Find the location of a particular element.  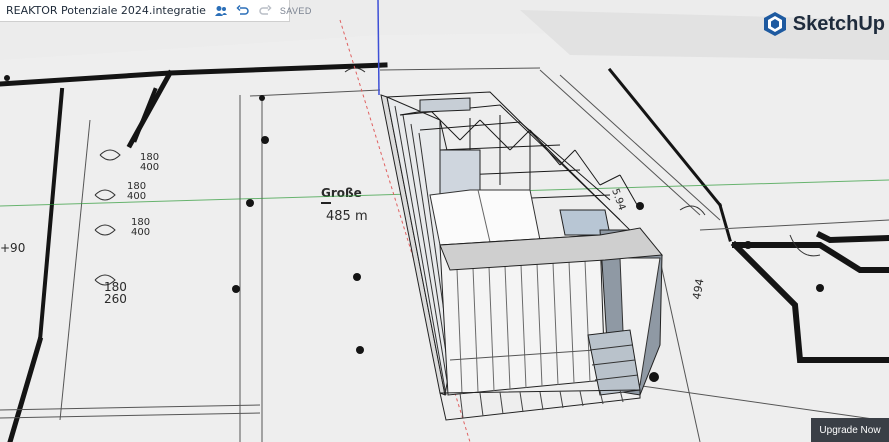

document-title: REAKTOR Potenziale 2024.integratie is located at coordinates (106, 10).